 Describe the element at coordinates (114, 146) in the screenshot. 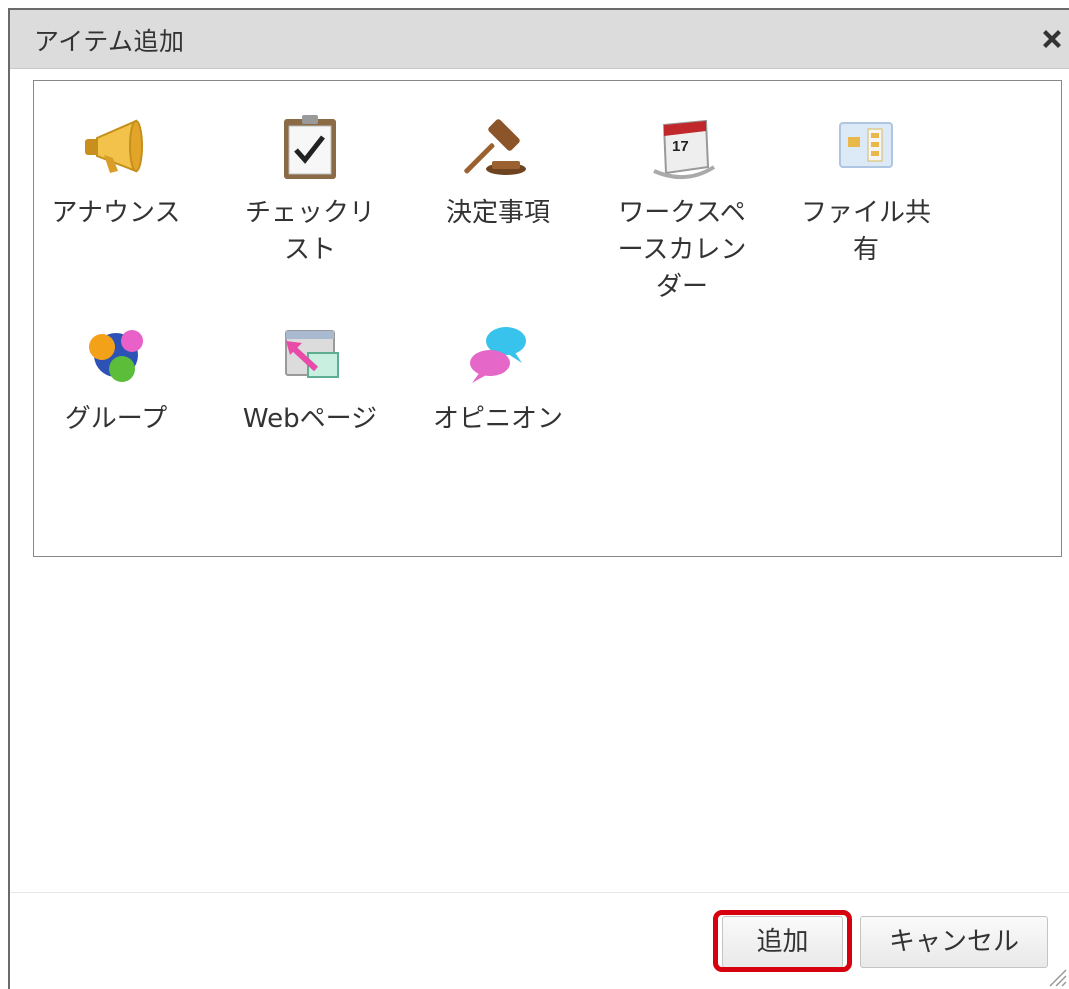

I see `megaphone-icon` at that location.